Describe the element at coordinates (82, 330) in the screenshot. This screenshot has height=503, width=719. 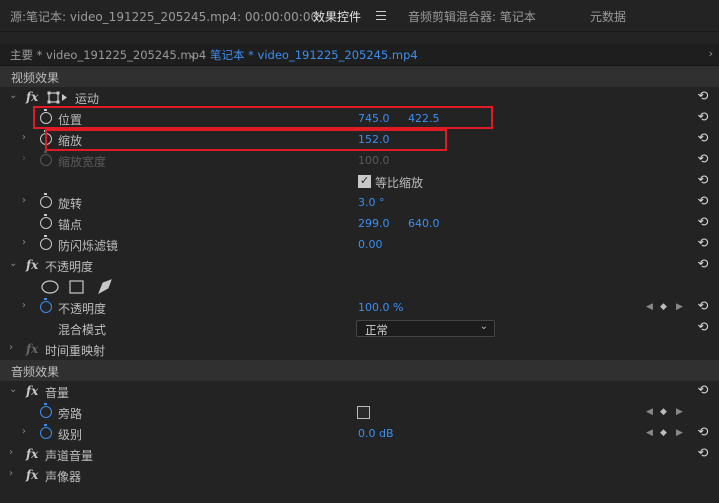
I see `blend-mode-label: 混合模式` at that location.